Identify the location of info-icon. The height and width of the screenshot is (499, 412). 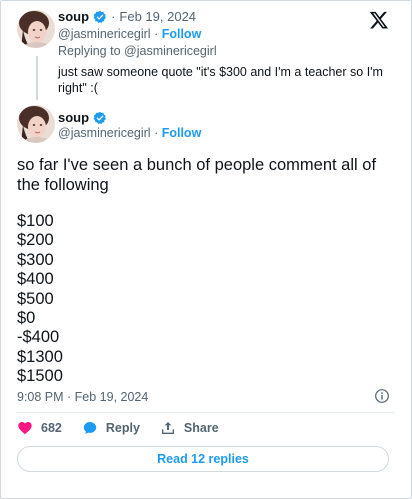
(382, 396).